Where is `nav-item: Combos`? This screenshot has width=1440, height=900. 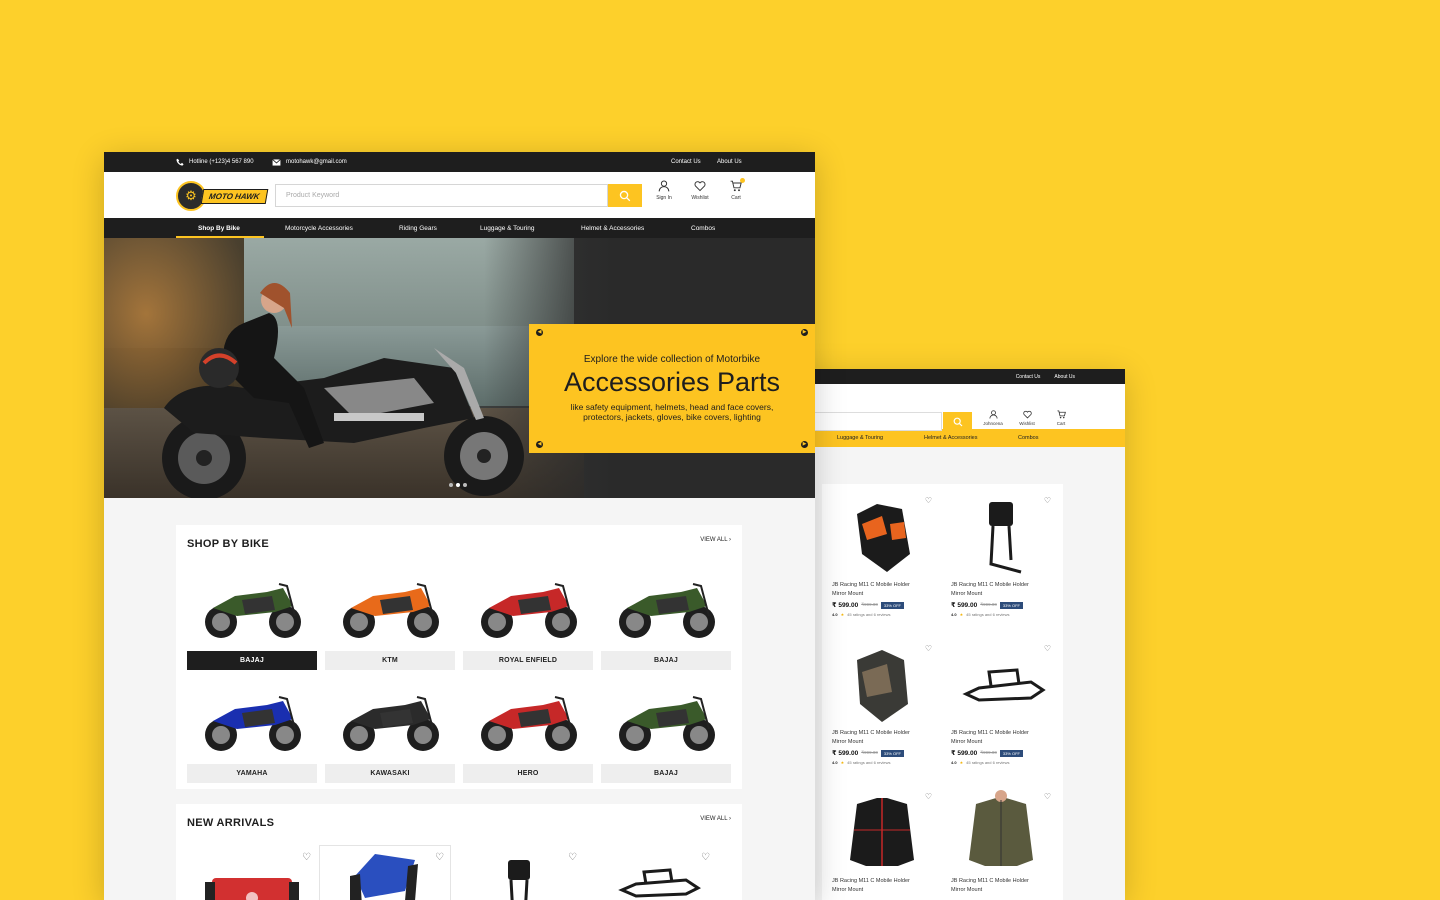 nav-item: Combos is located at coordinates (1028, 438).